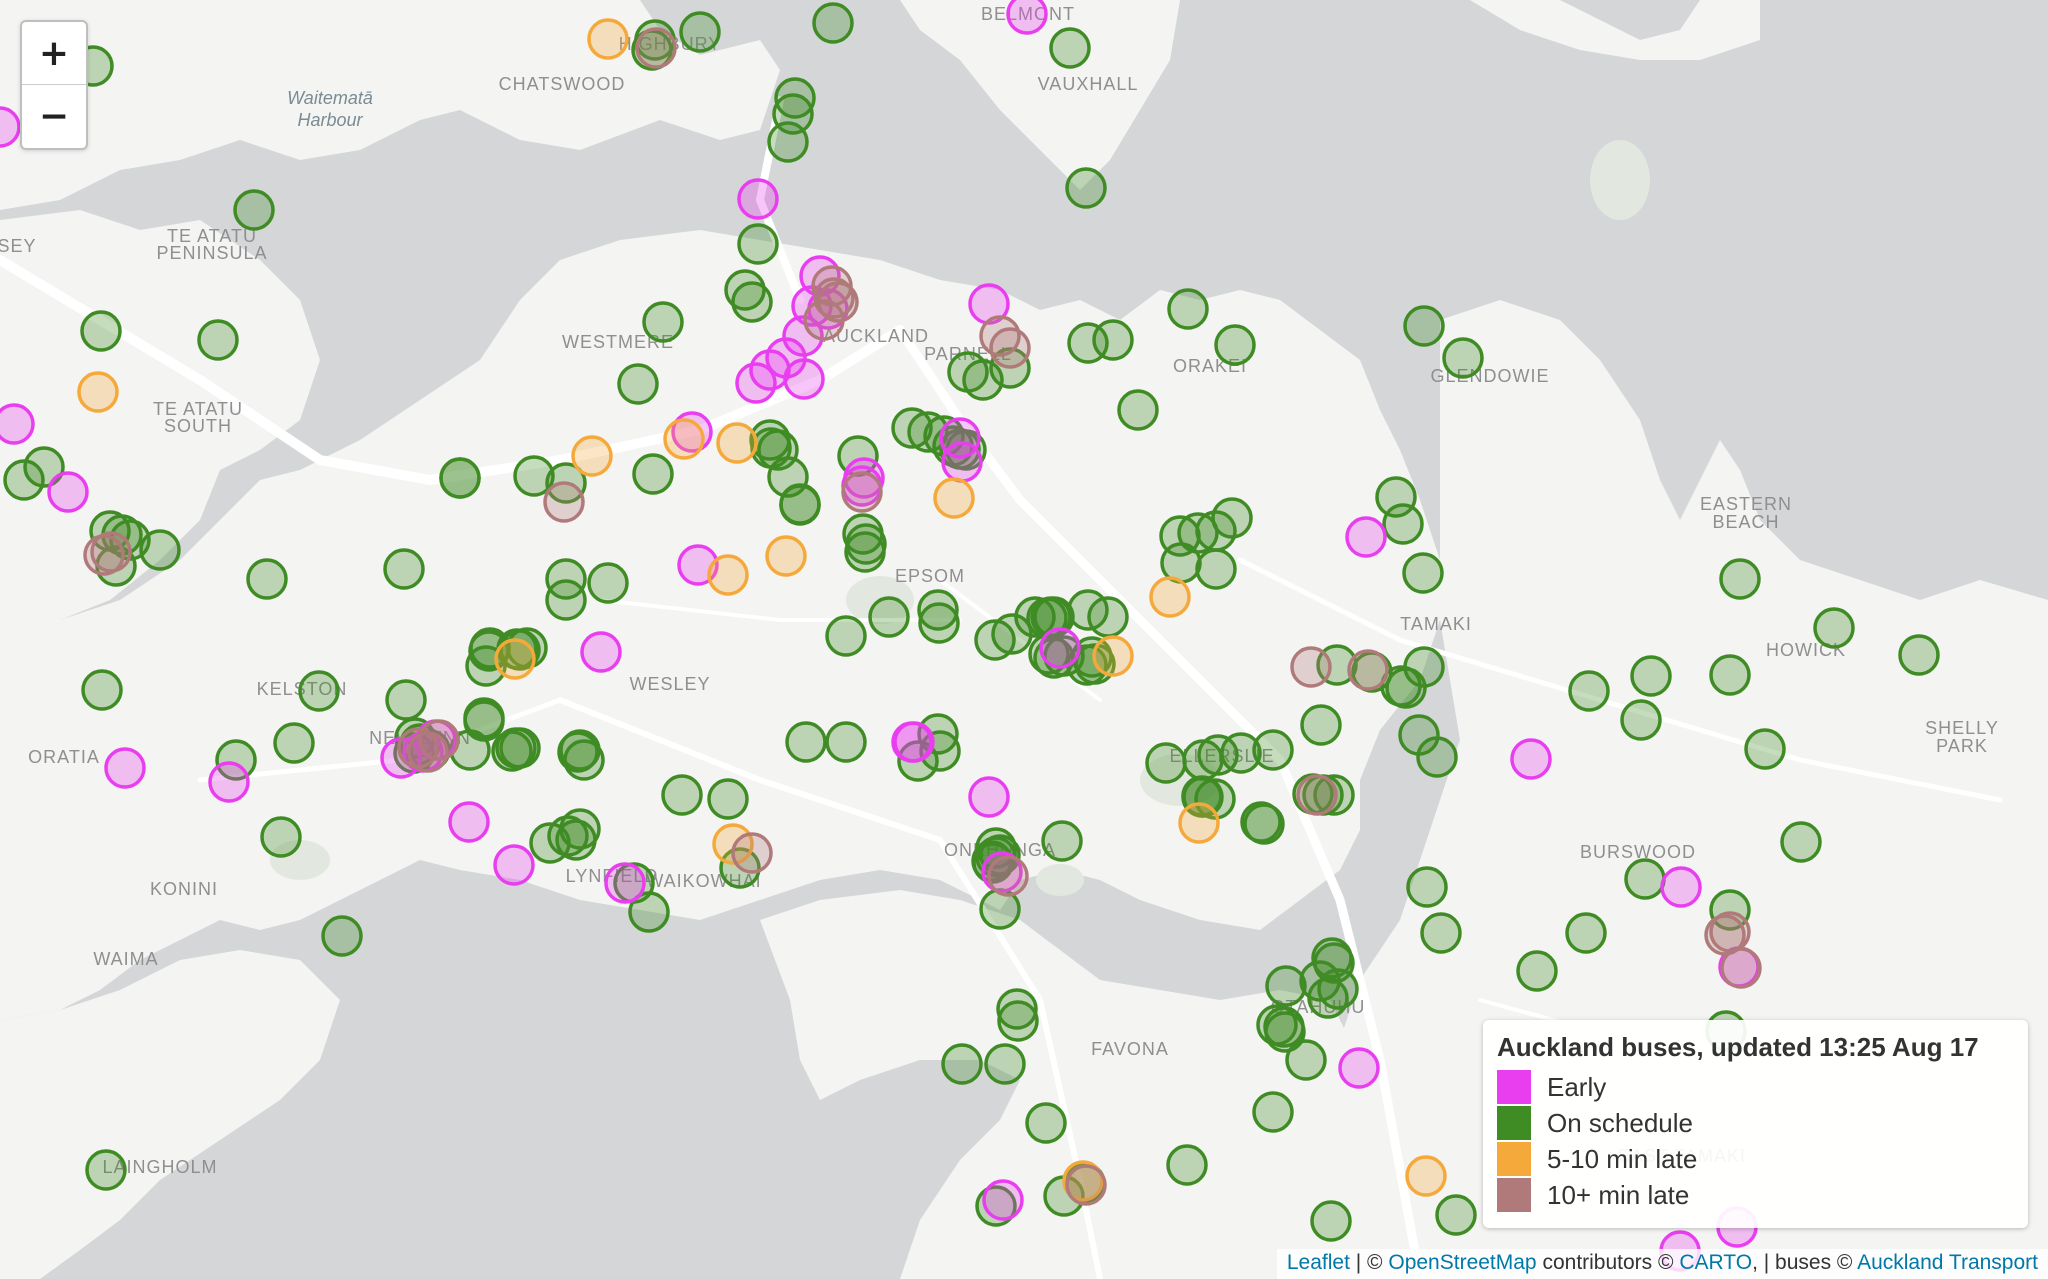 The height and width of the screenshot is (1279, 2048). I want to click on auckland-transport-link: Auckland Transport, so click(1947, 1262).